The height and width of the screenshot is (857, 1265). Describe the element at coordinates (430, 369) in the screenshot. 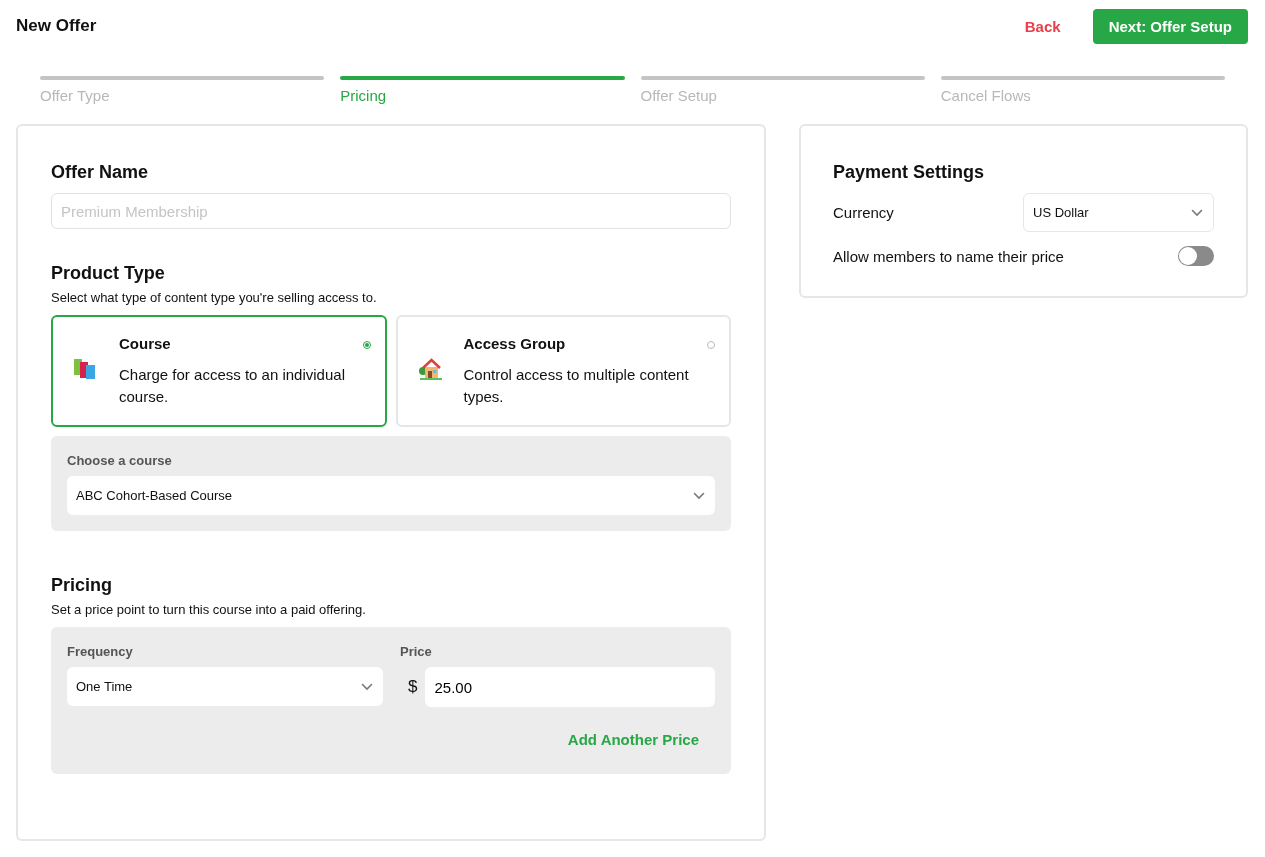

I see `house-icon` at that location.